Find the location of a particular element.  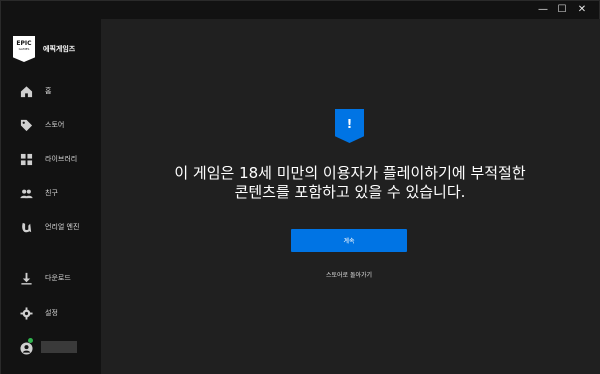

sidebar-item-store: 스토어 is located at coordinates (51, 125).